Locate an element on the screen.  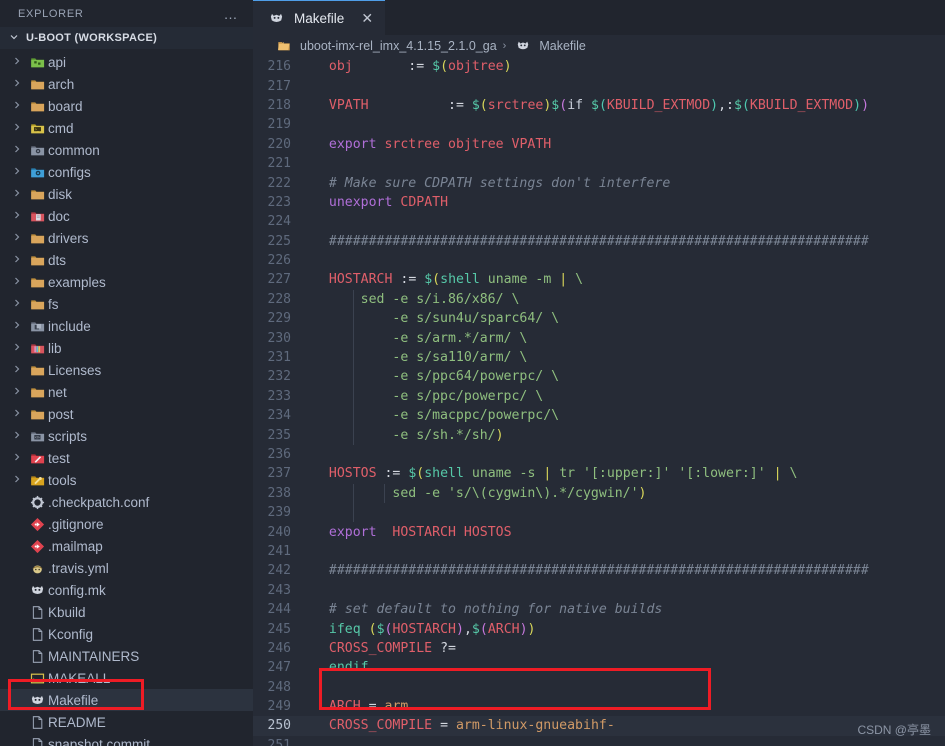
code-line: 236 is located at coordinates (599, 454).